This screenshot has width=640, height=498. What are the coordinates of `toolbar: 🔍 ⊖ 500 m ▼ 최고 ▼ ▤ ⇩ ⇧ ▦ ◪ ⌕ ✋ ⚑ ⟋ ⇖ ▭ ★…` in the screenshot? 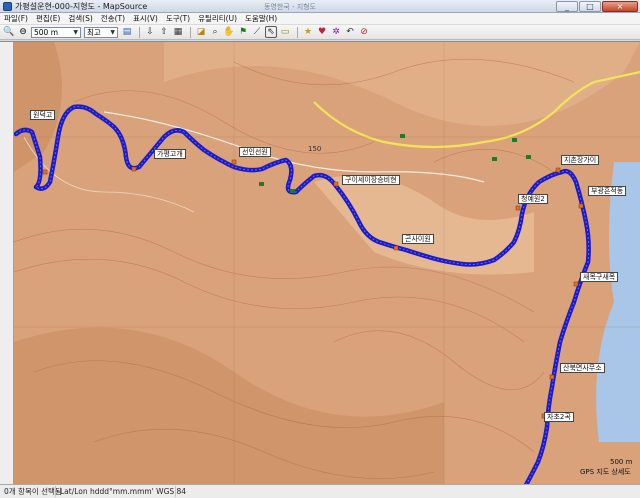 It's located at (320, 32).